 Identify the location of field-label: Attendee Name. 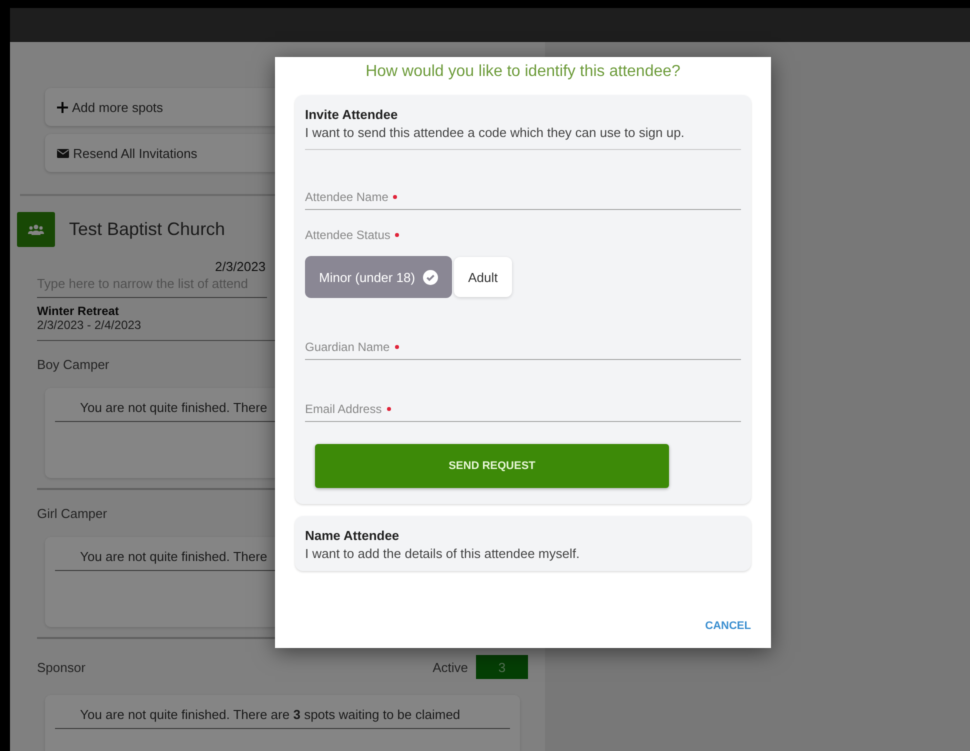
(346, 197).